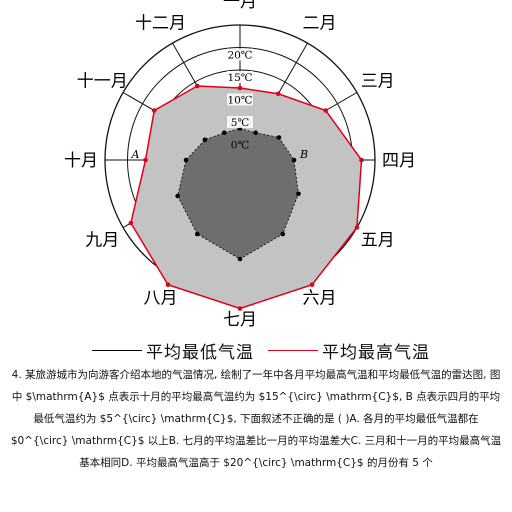  What do you see at coordinates (135, 154) in the screenshot?
I see `annotation-a: A` at bounding box center [135, 154].